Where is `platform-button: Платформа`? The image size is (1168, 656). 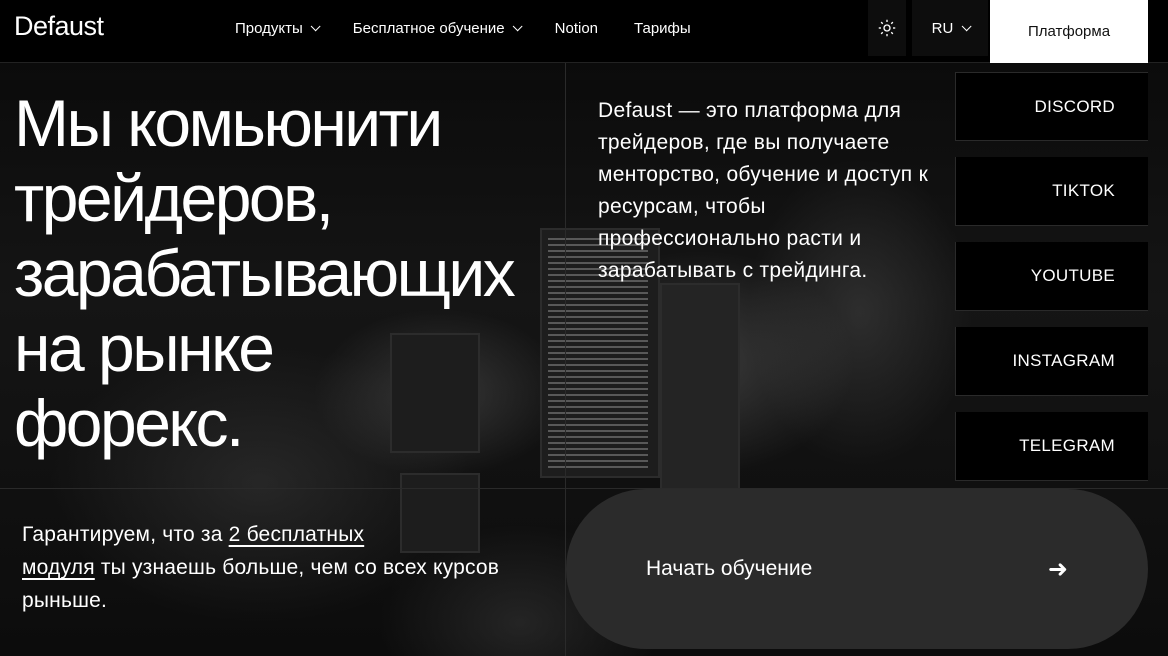
platform-button: Платформа is located at coordinates (1069, 31).